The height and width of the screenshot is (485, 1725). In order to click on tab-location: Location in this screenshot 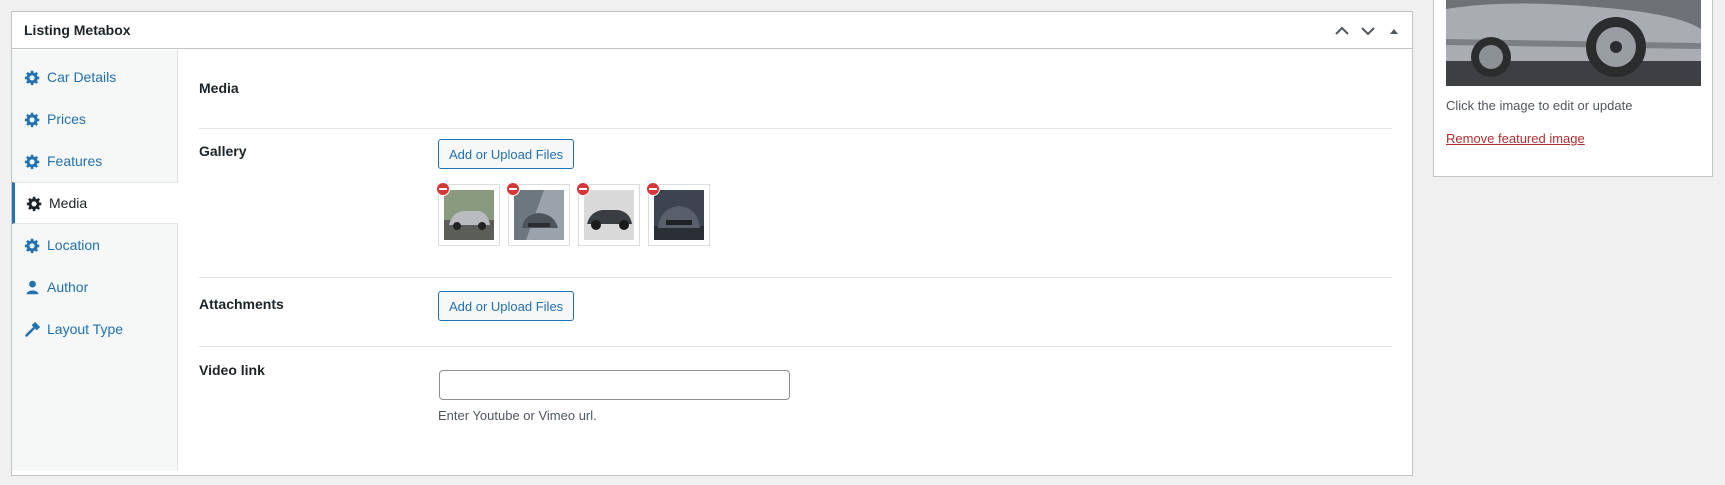, I will do `click(94, 245)`.